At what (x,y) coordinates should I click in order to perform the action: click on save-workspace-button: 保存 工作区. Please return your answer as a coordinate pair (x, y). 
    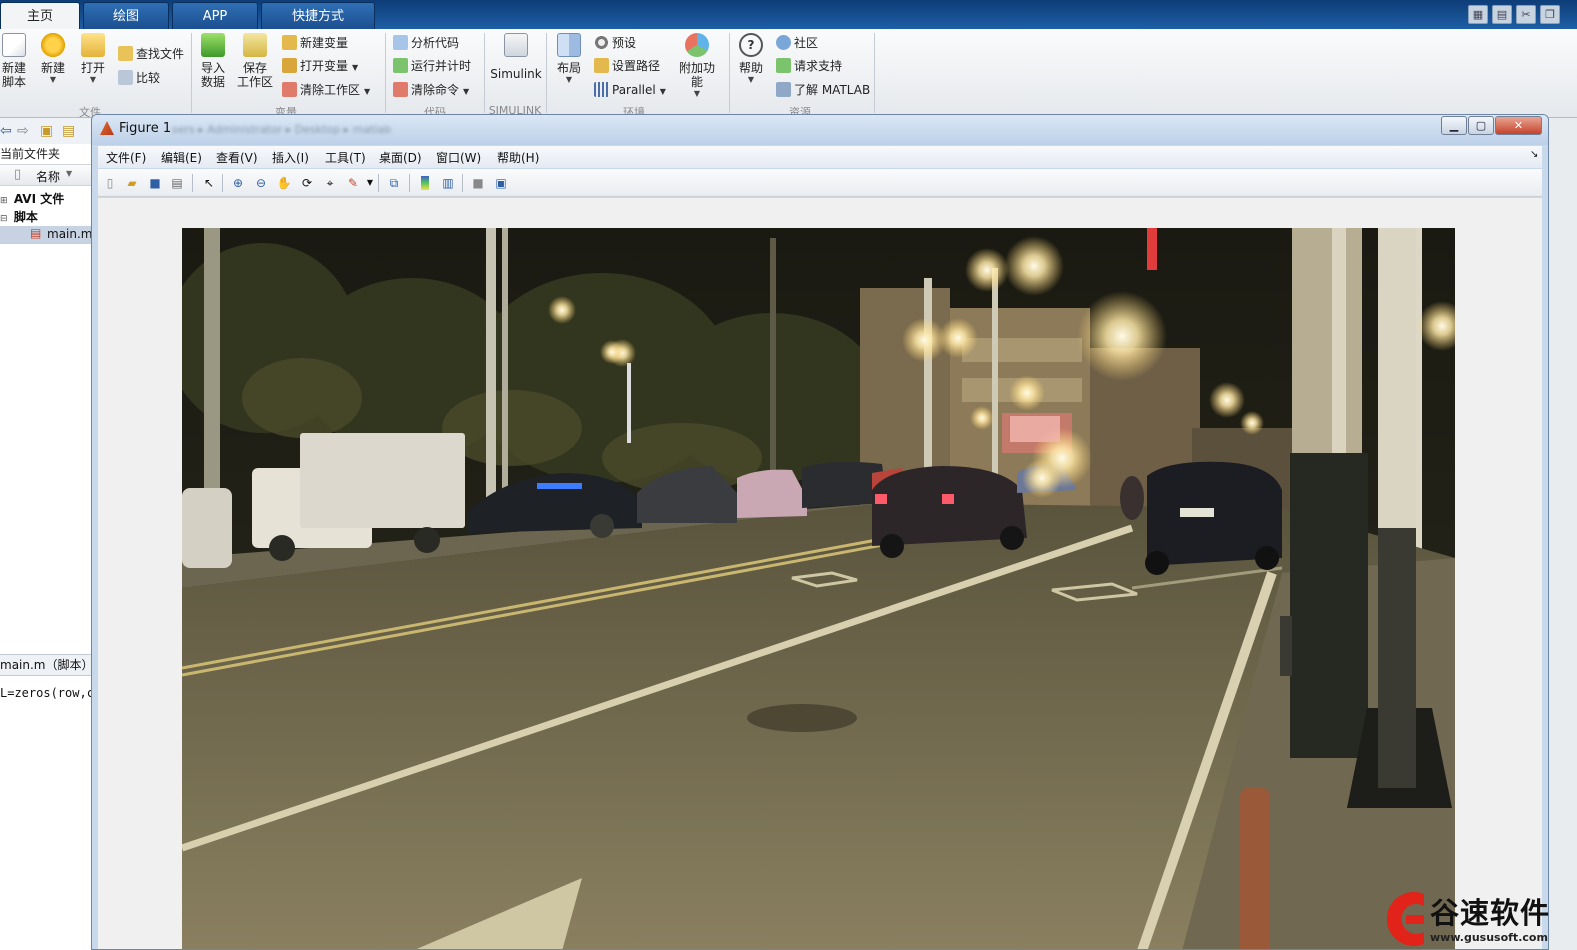
    Looking at the image, I should click on (255, 61).